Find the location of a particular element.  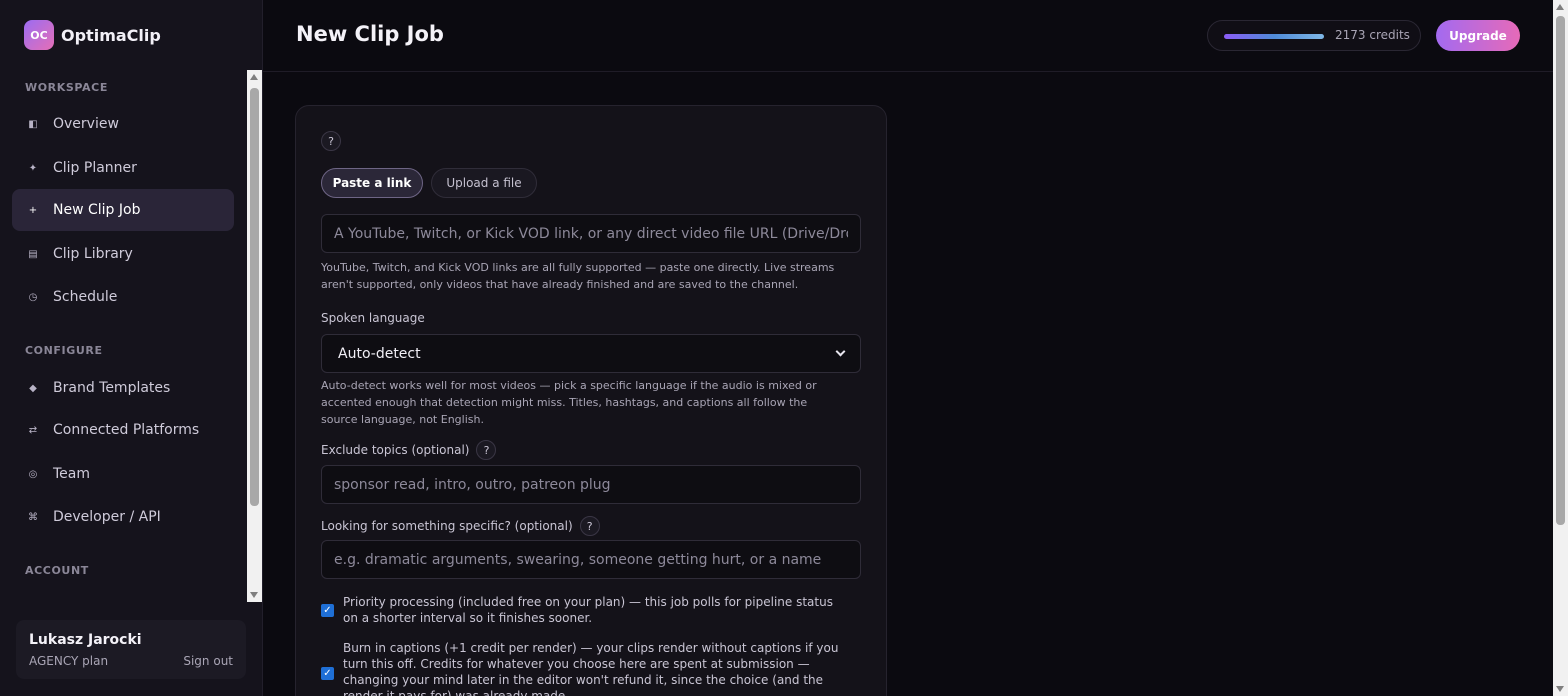

page-scrollbar is located at coordinates (1560, 348).